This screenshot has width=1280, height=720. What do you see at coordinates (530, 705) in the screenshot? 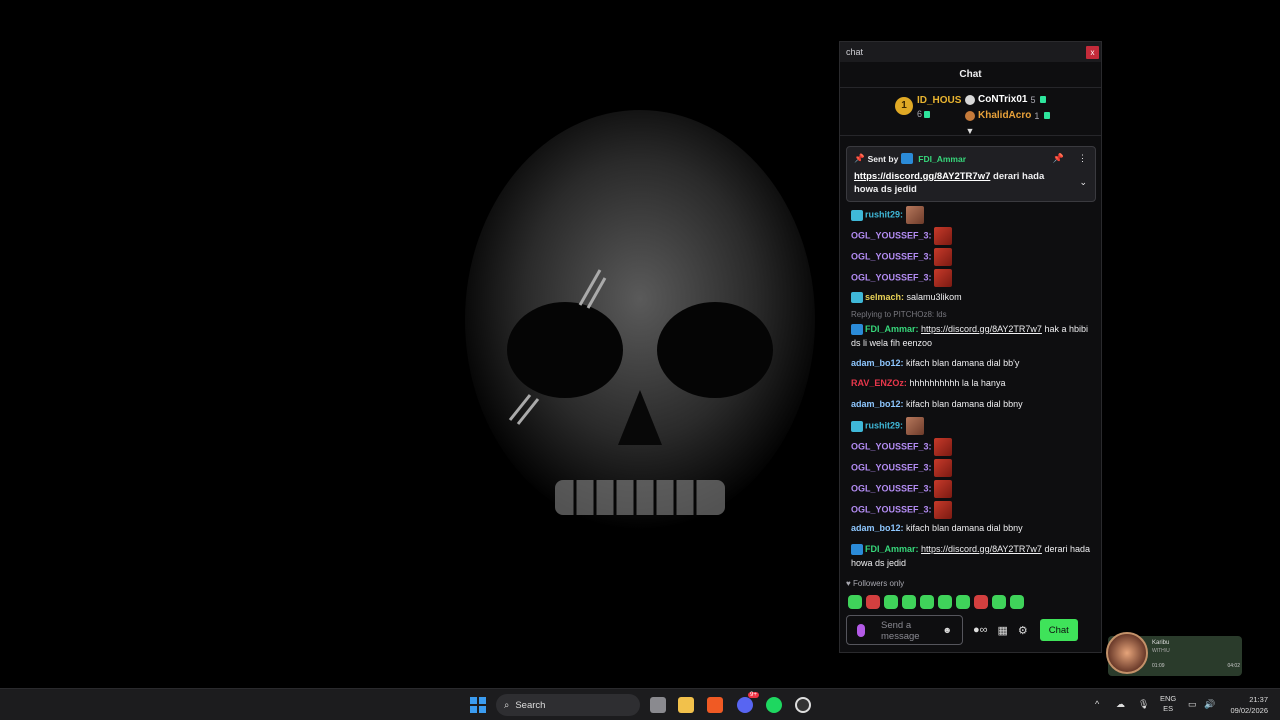
I see `search-label: Search` at bounding box center [530, 705].